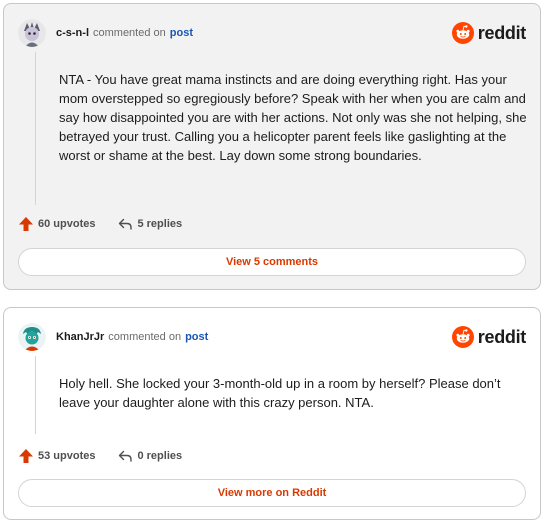 The image size is (547, 522). I want to click on username: c-s-n-l, so click(72, 33).